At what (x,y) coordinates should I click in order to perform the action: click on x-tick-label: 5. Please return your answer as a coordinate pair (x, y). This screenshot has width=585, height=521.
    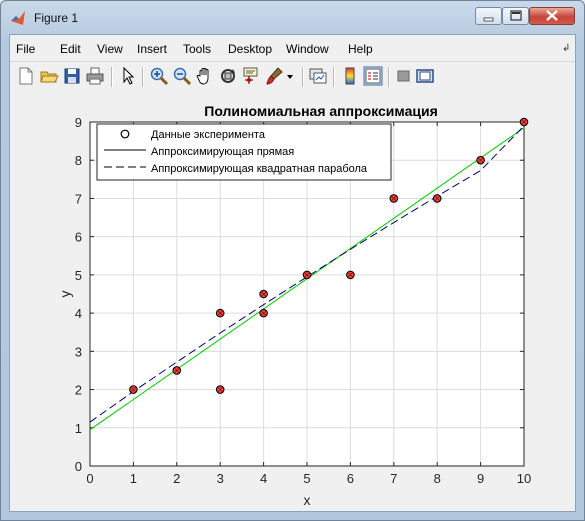
    Looking at the image, I should click on (306, 478).